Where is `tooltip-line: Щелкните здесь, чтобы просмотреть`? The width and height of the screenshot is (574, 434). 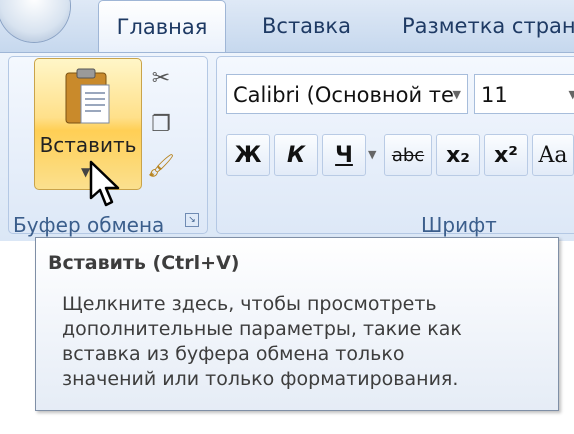 tooltip-line: Щелкните здесь, чтобы просмотреть is located at coordinates (249, 304).